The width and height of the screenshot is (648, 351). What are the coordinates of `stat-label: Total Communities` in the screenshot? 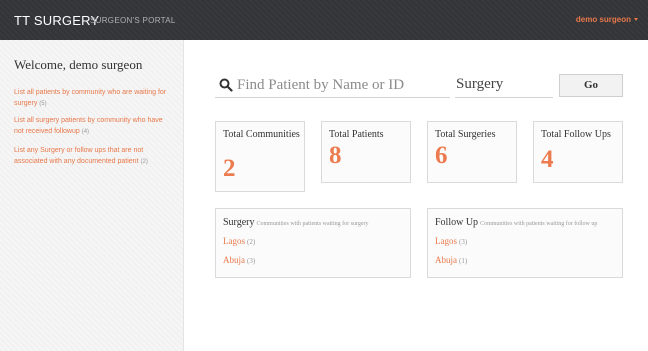 It's located at (261, 134).